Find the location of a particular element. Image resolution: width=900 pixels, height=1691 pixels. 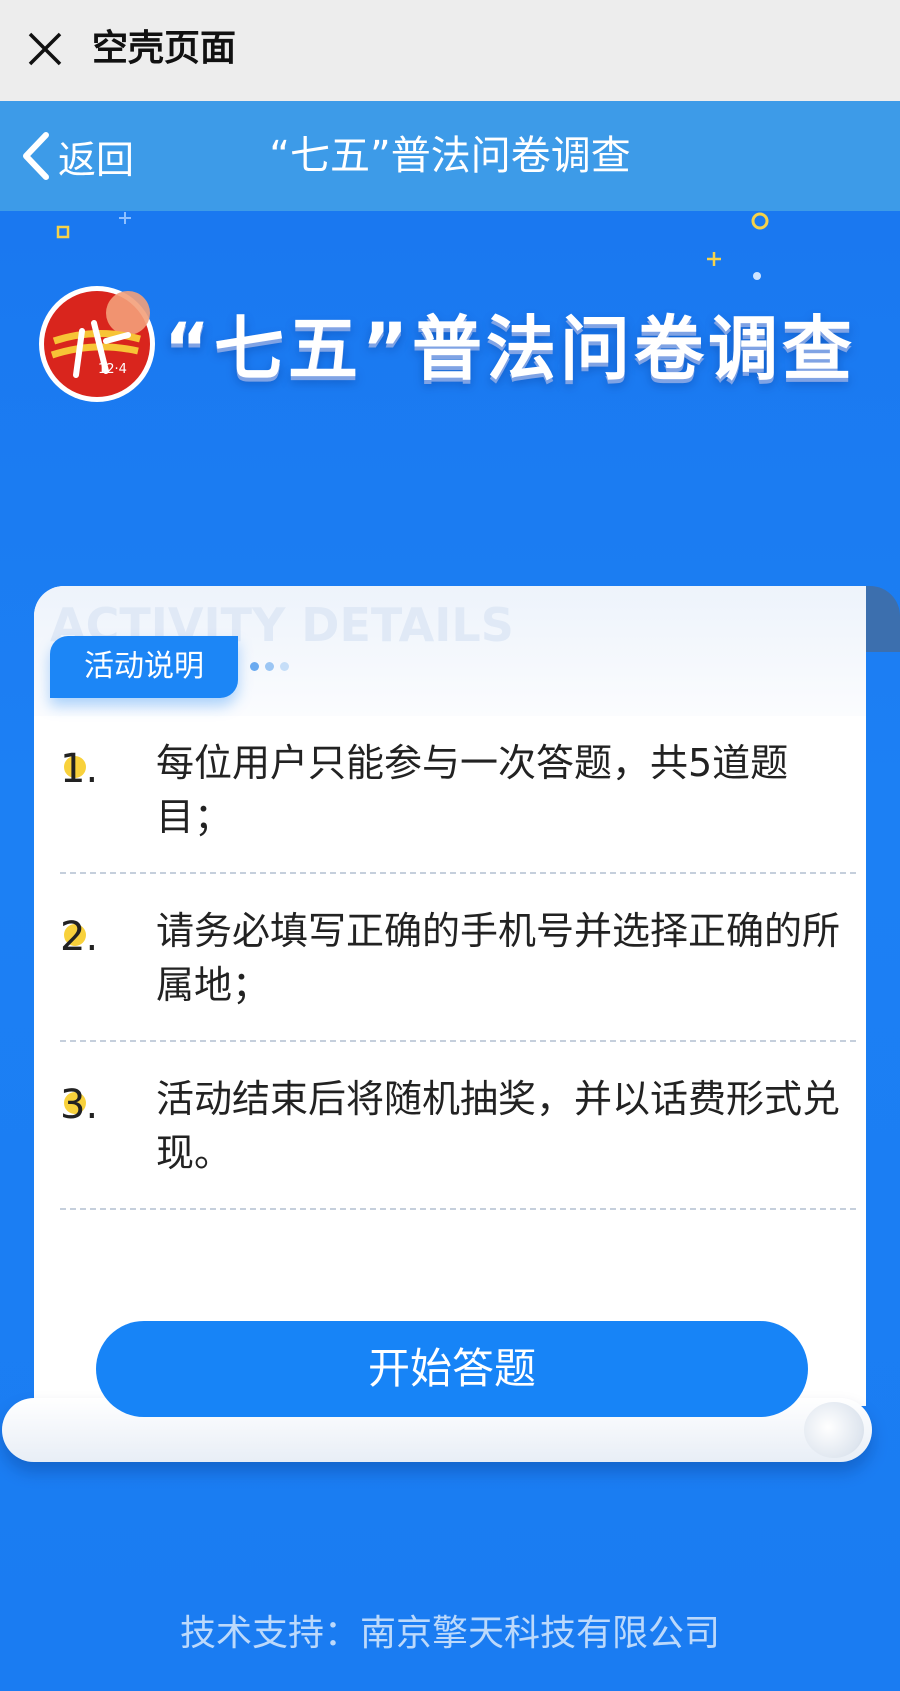

activity-tag: 活动说明 is located at coordinates (144, 667).